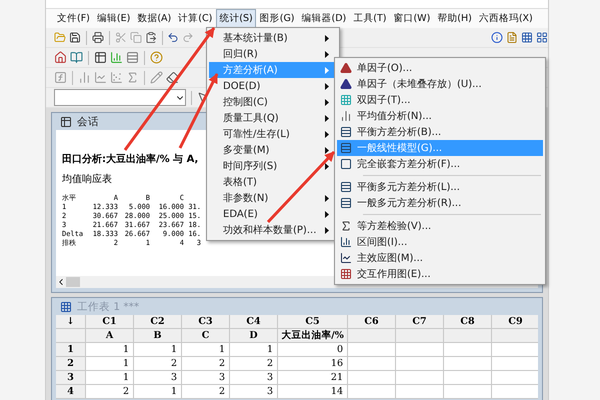 This screenshot has height=400, width=600. What do you see at coordinates (206, 322) in the screenshot?
I see `column-header: C3` at bounding box center [206, 322].